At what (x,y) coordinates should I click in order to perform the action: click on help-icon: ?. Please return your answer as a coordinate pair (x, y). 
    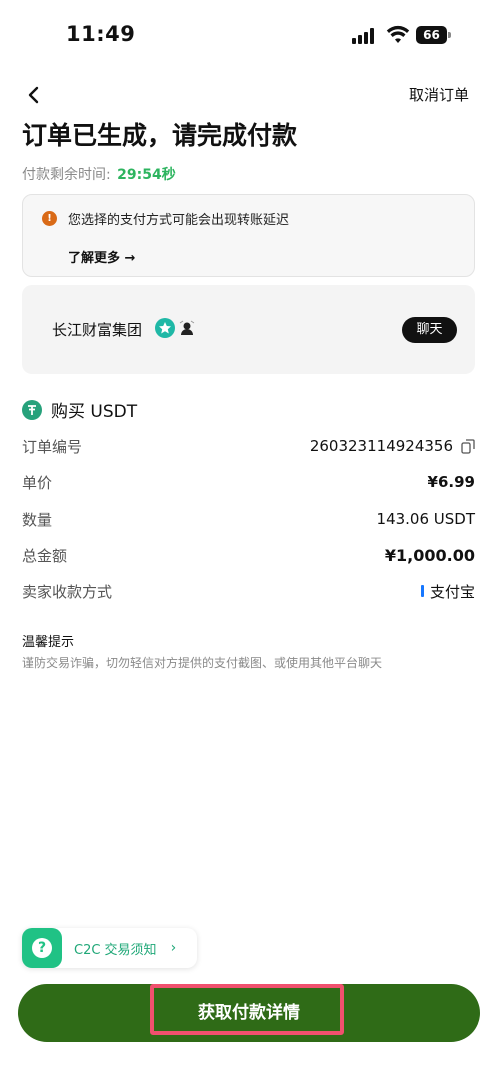
    Looking at the image, I should click on (42, 948).